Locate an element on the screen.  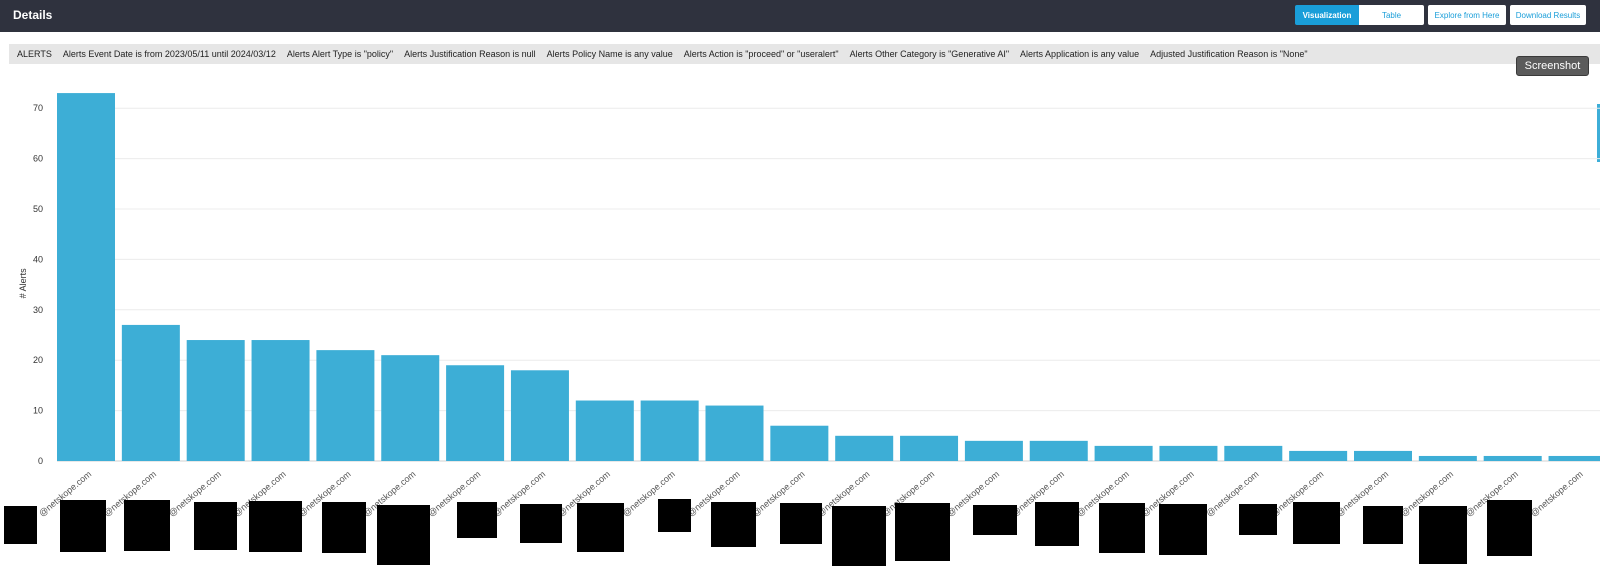
explore-from-here-button: Explore from Here is located at coordinates (1467, 15).